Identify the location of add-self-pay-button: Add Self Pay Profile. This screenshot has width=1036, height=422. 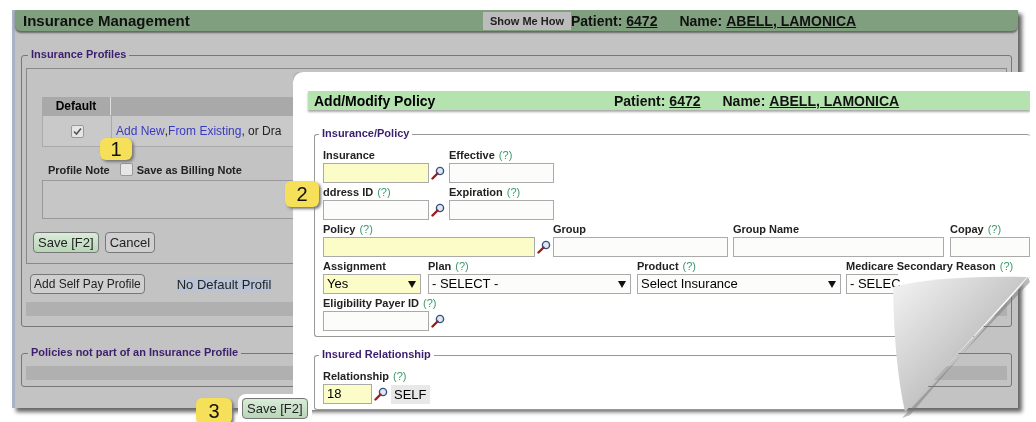
(87, 284).